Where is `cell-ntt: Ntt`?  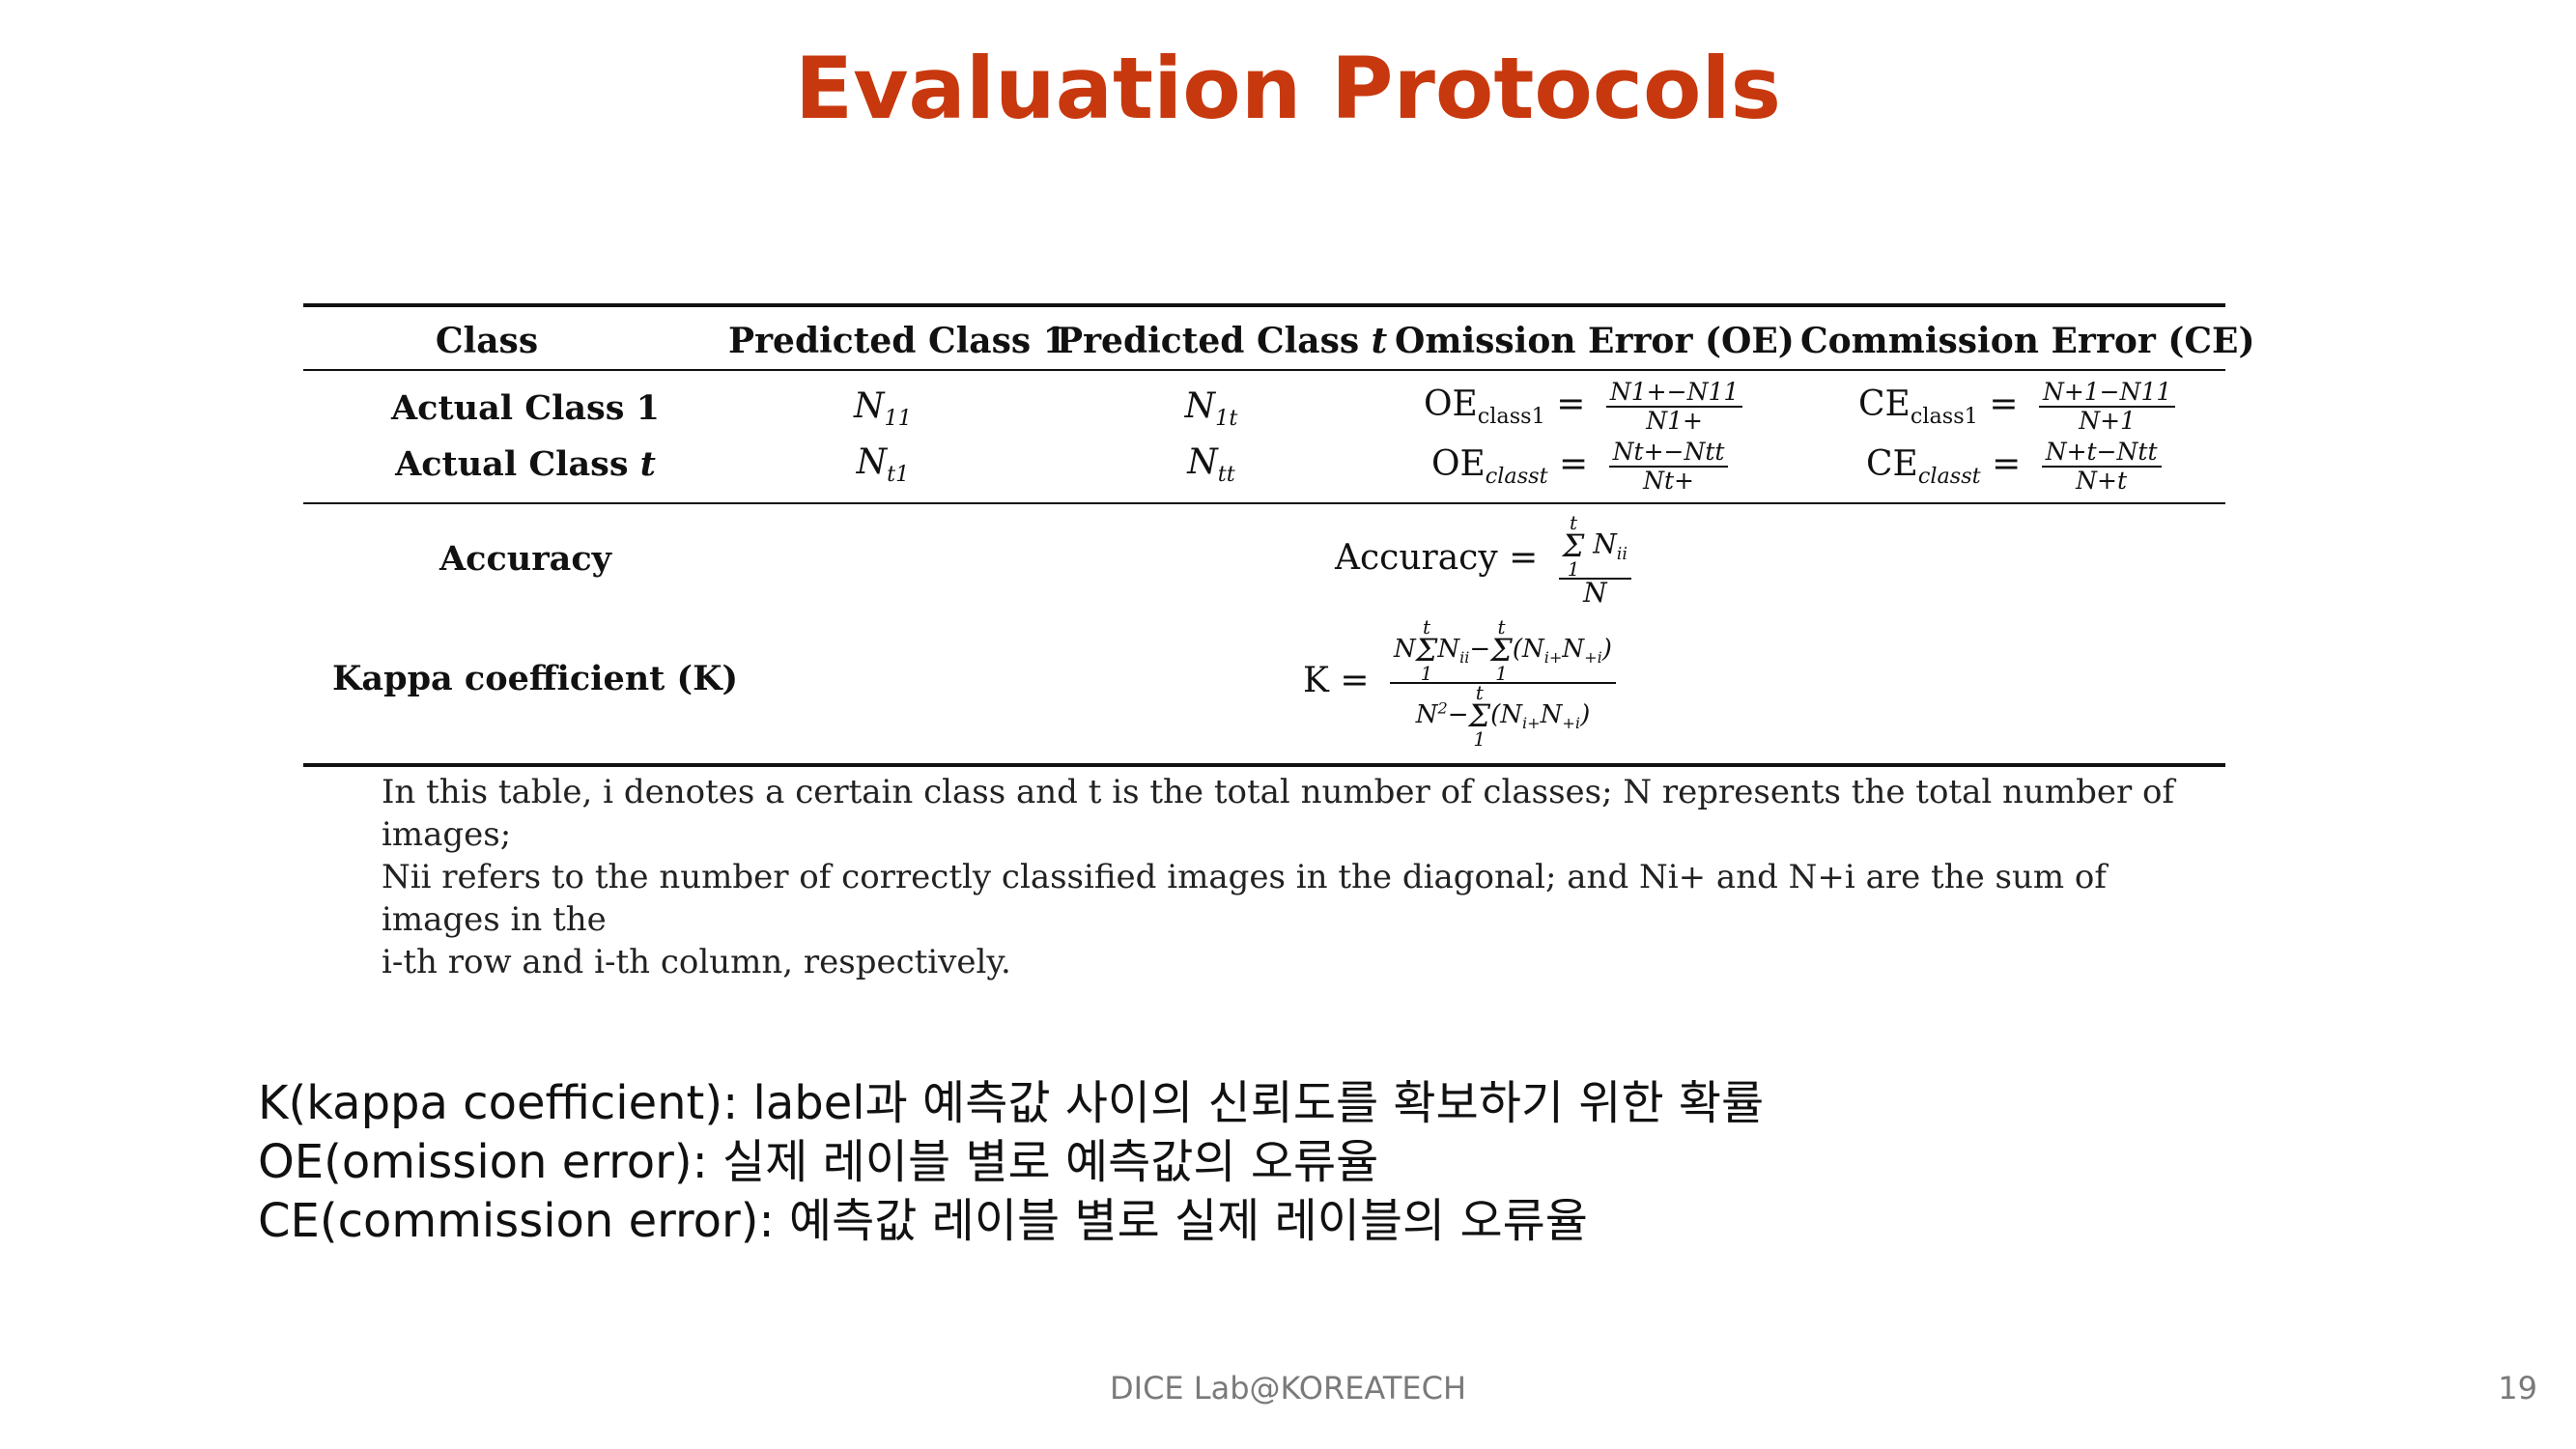
cell-ntt: Ntt is located at coordinates (1211, 465).